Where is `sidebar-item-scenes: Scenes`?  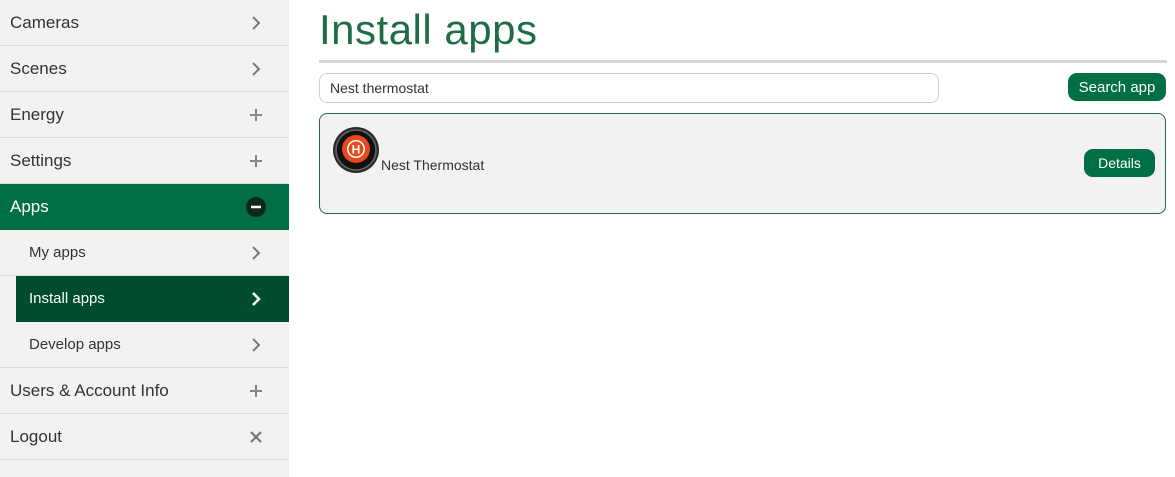
sidebar-item-scenes: Scenes is located at coordinates (144, 69).